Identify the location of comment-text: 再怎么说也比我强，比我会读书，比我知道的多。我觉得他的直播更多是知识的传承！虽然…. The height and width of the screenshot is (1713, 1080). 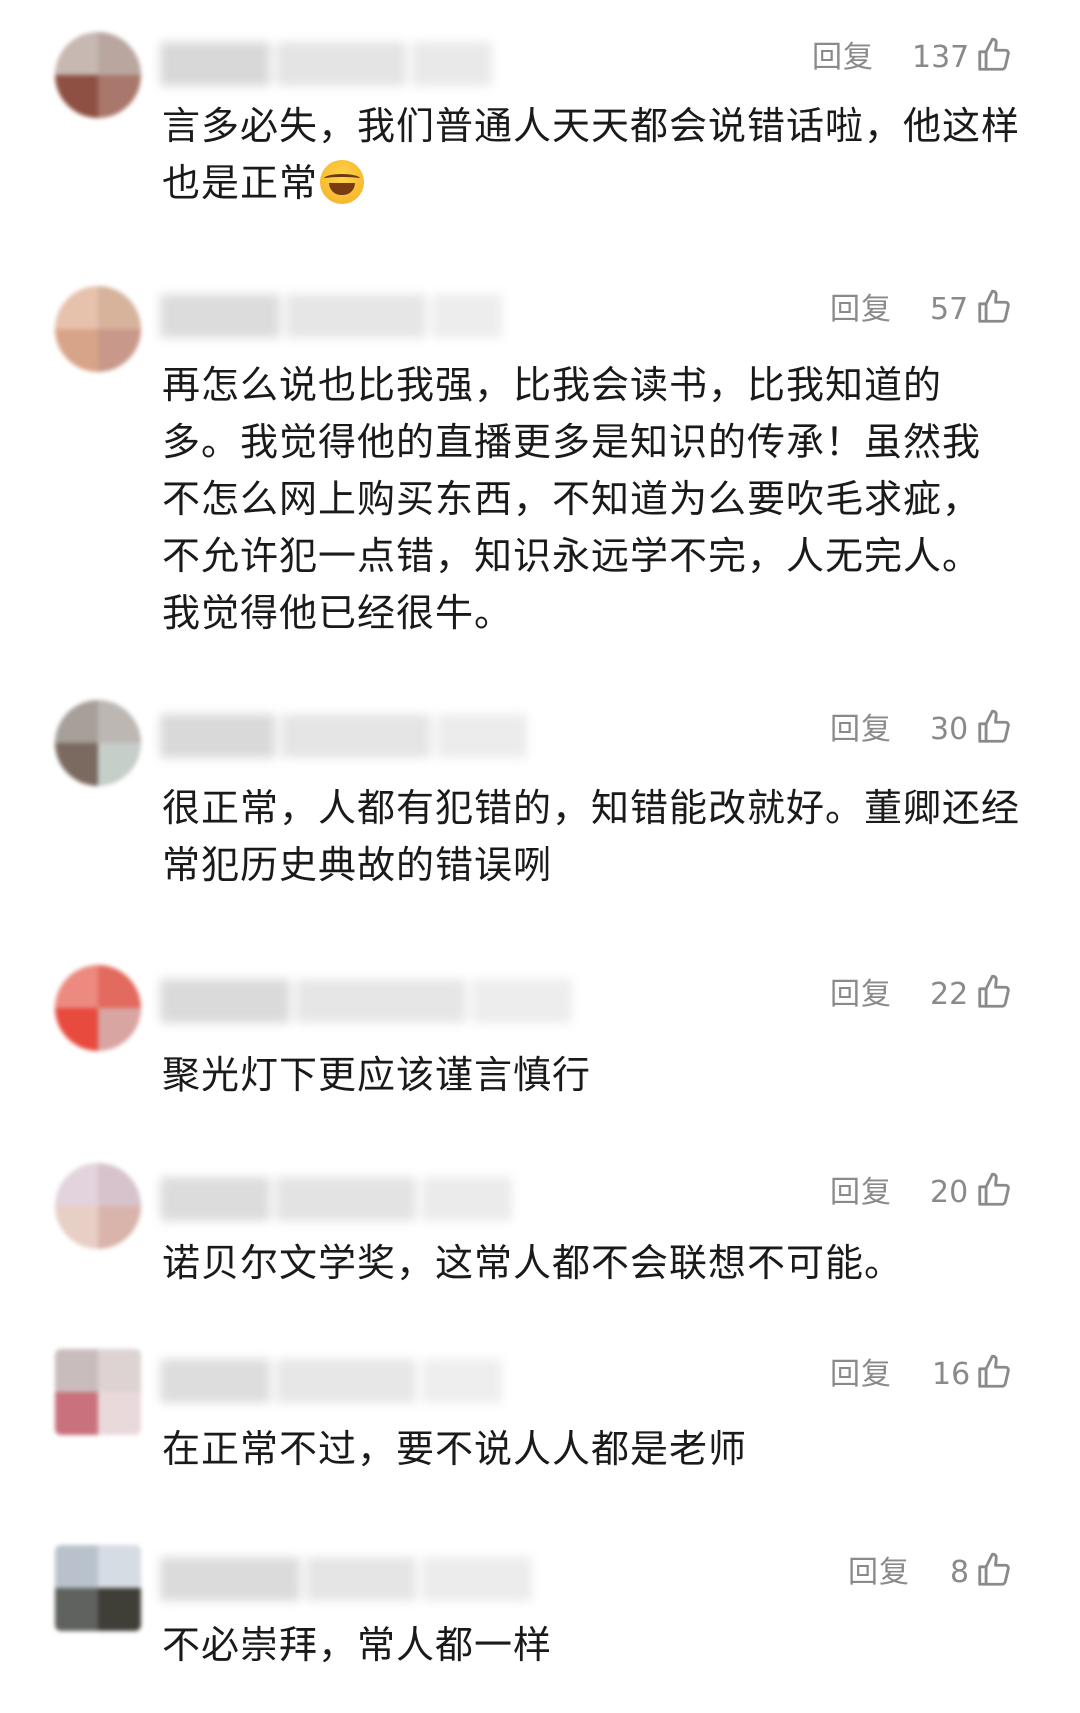
(572, 499).